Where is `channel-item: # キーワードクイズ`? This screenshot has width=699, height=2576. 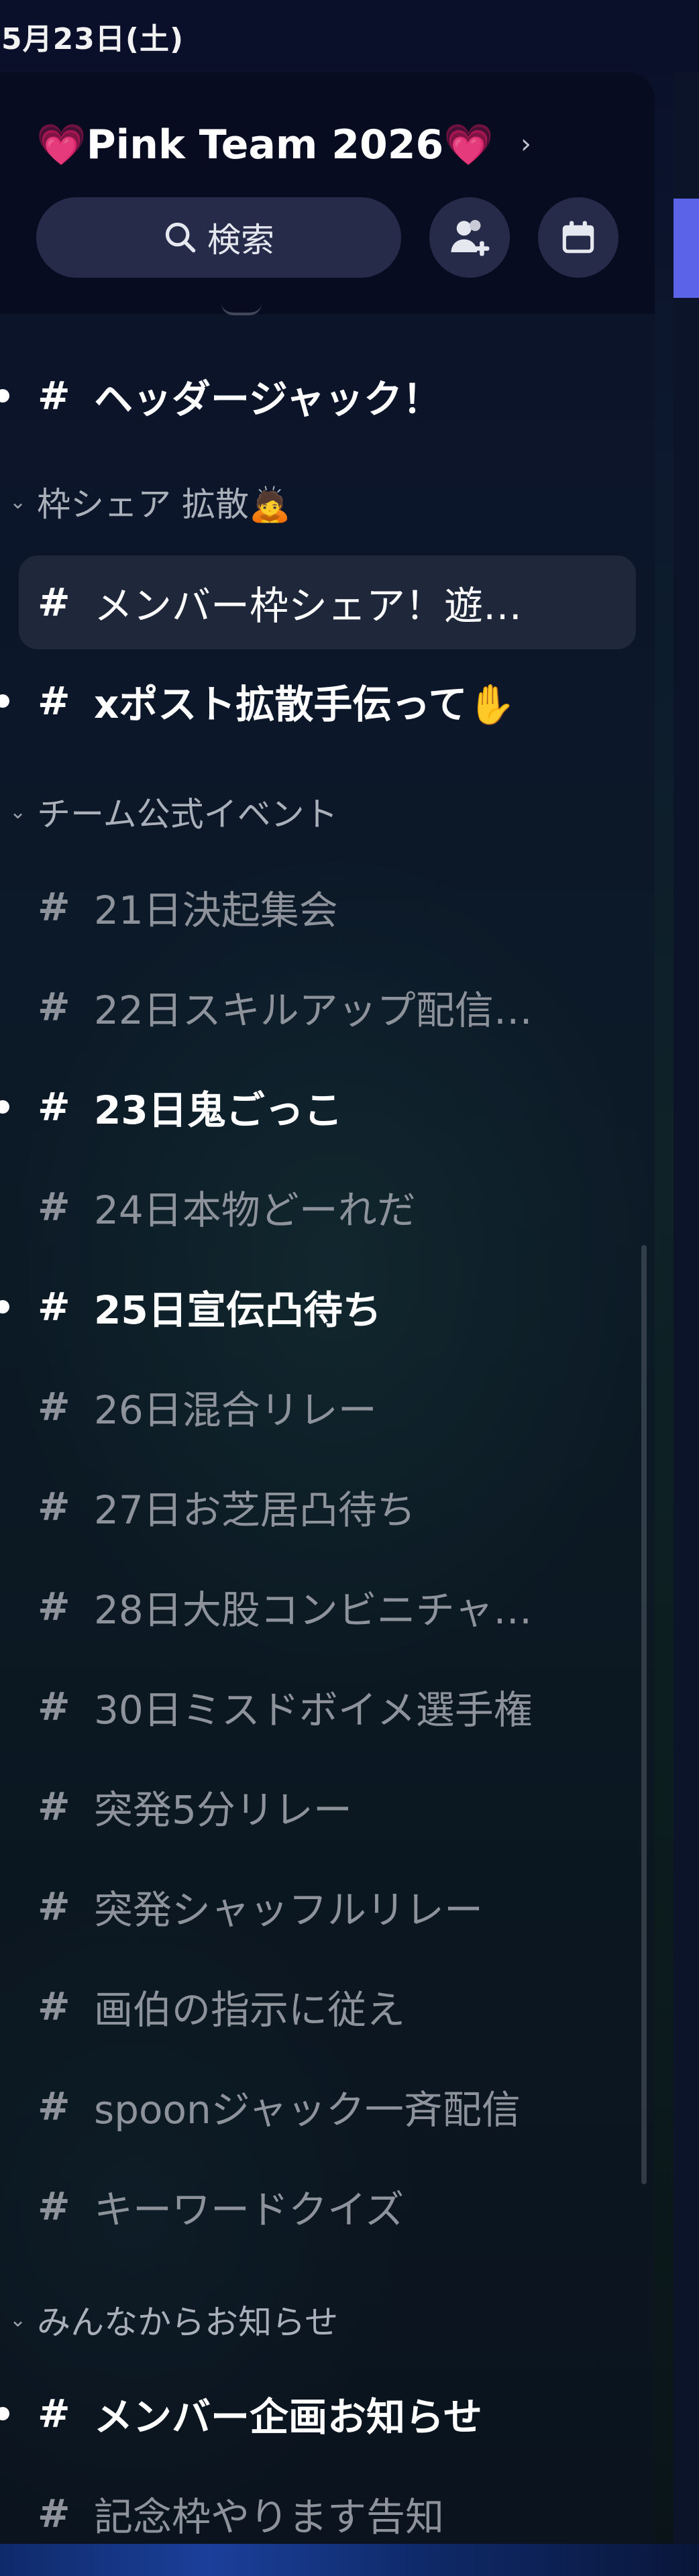
channel-item: # キーワードクイズ is located at coordinates (322, 2206).